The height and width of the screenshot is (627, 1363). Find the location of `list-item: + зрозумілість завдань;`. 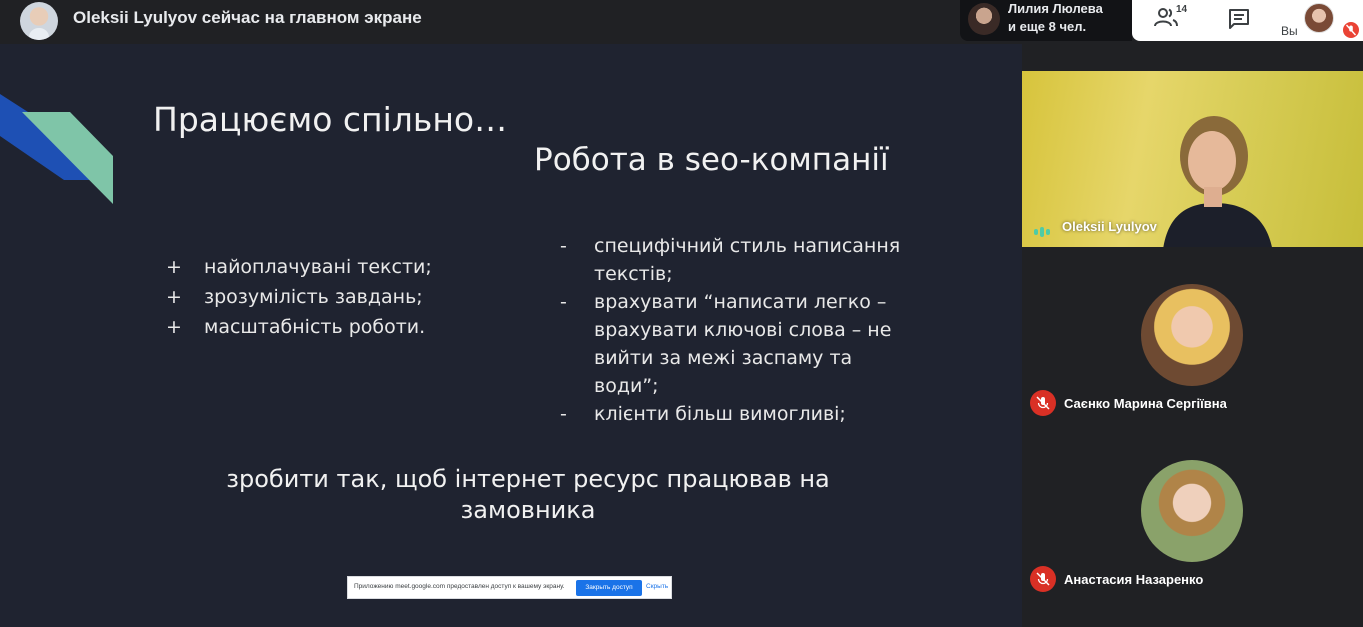

list-item: + зрозумілість завдань; is located at coordinates (299, 297).